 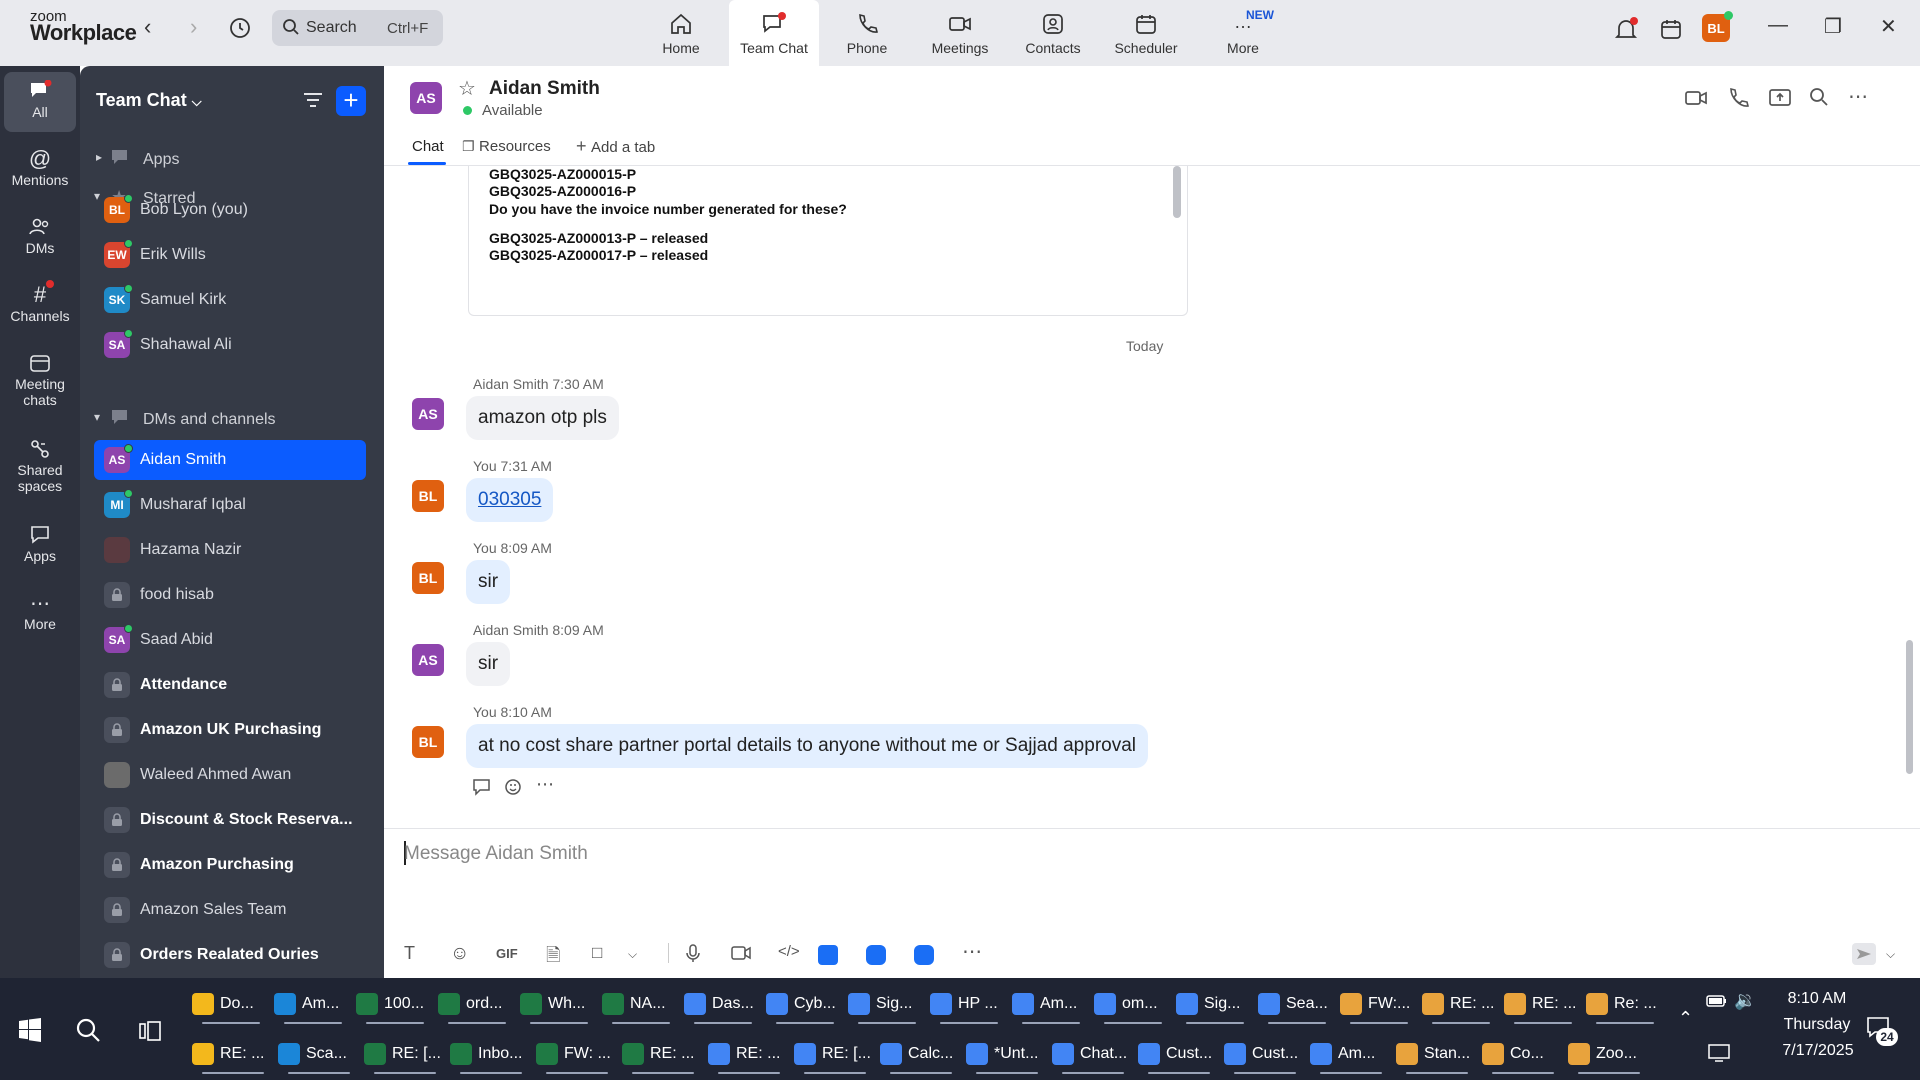 I want to click on rail-meeting-chats: Meeting chats, so click(x=40, y=389).